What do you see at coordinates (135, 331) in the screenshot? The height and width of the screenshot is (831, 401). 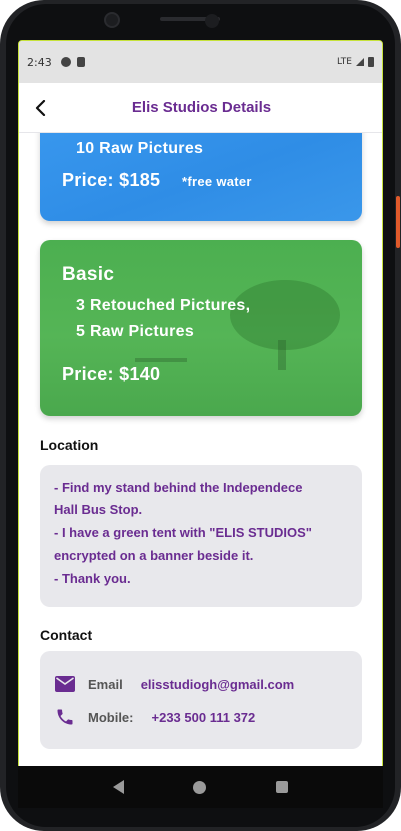 I see `package-feature: 5 Raw Pictures` at bounding box center [135, 331].